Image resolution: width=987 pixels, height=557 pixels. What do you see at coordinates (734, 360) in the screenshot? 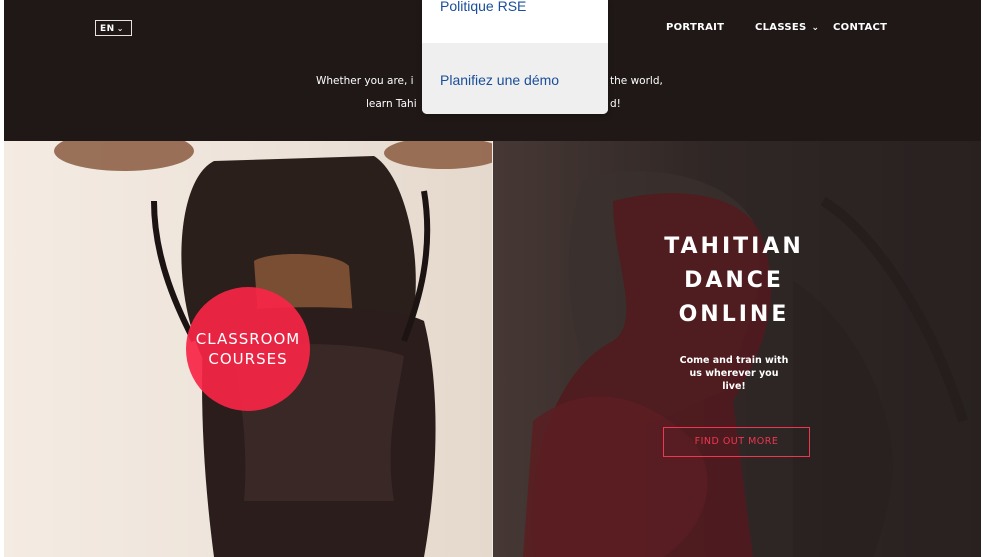
I see `hero-subtitle-line-1: Come and train with` at bounding box center [734, 360].